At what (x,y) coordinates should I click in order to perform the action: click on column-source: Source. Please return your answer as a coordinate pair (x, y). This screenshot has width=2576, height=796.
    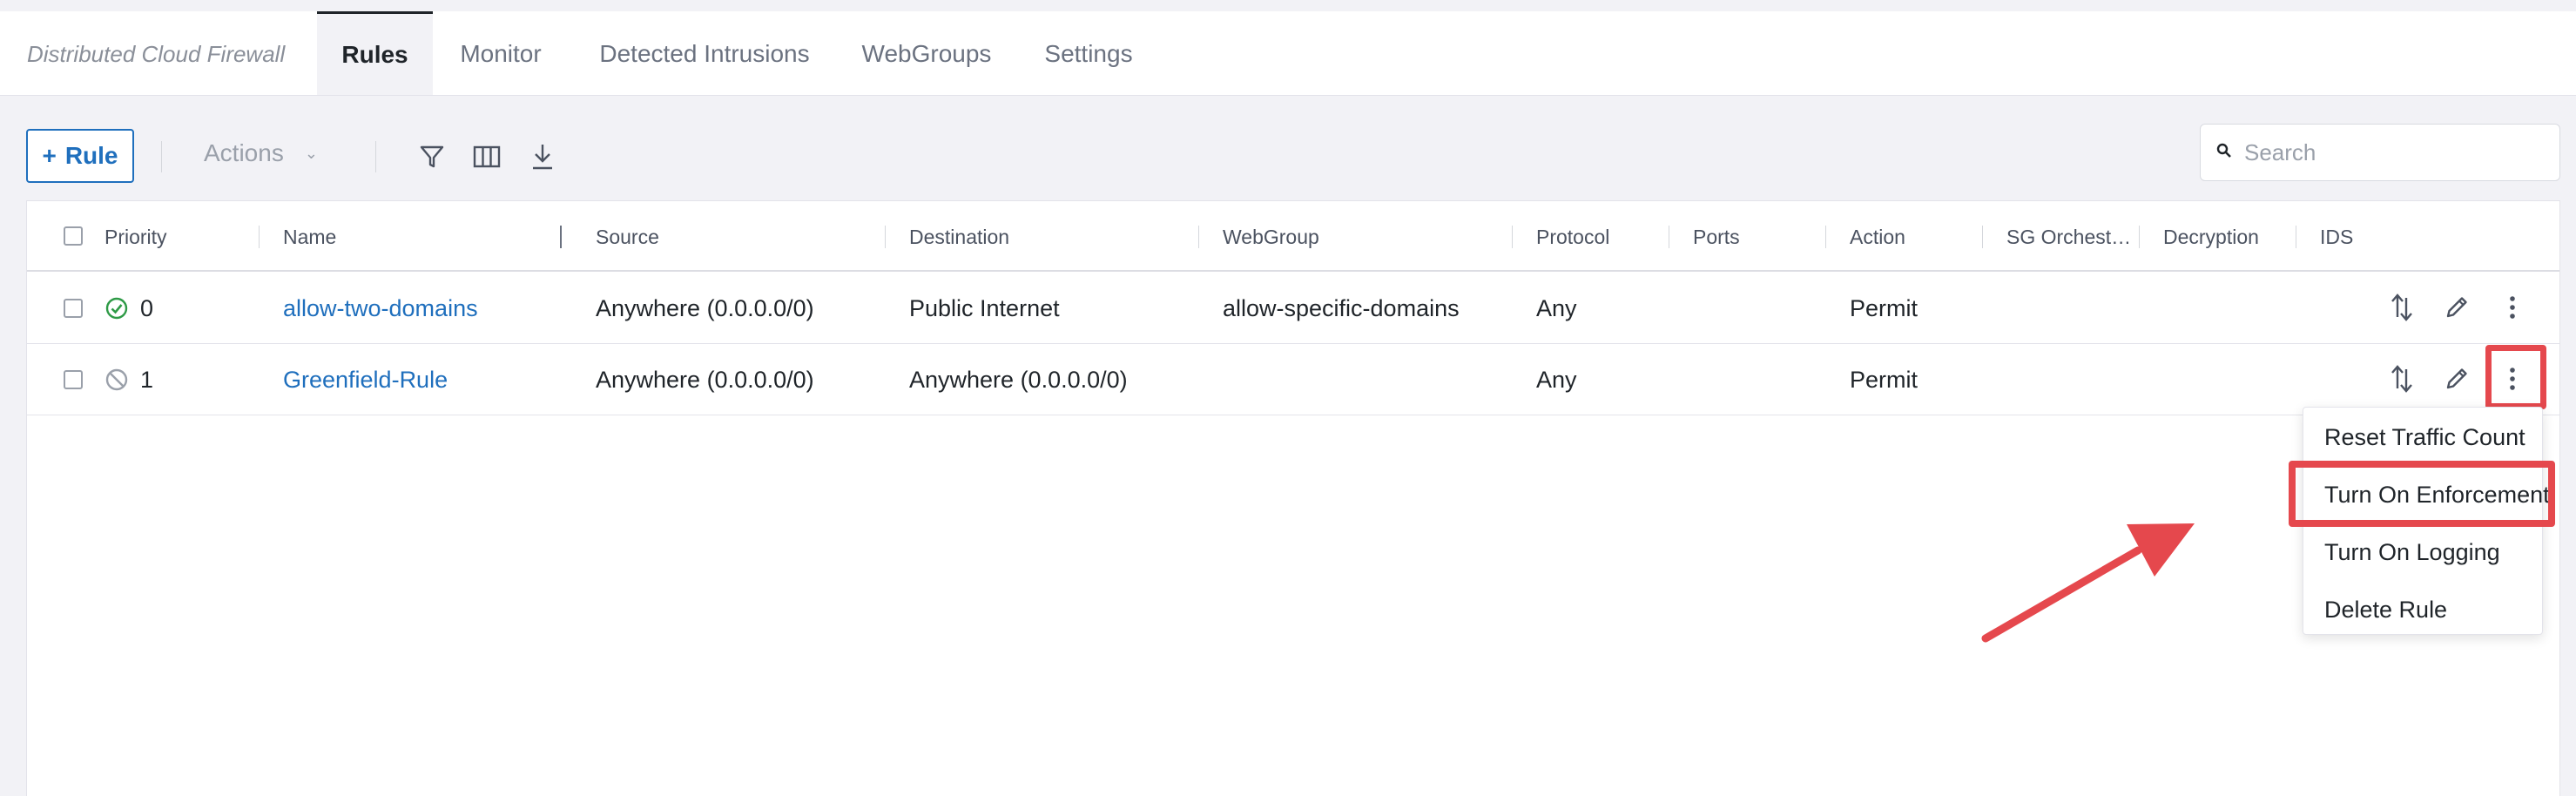
    Looking at the image, I should click on (627, 237).